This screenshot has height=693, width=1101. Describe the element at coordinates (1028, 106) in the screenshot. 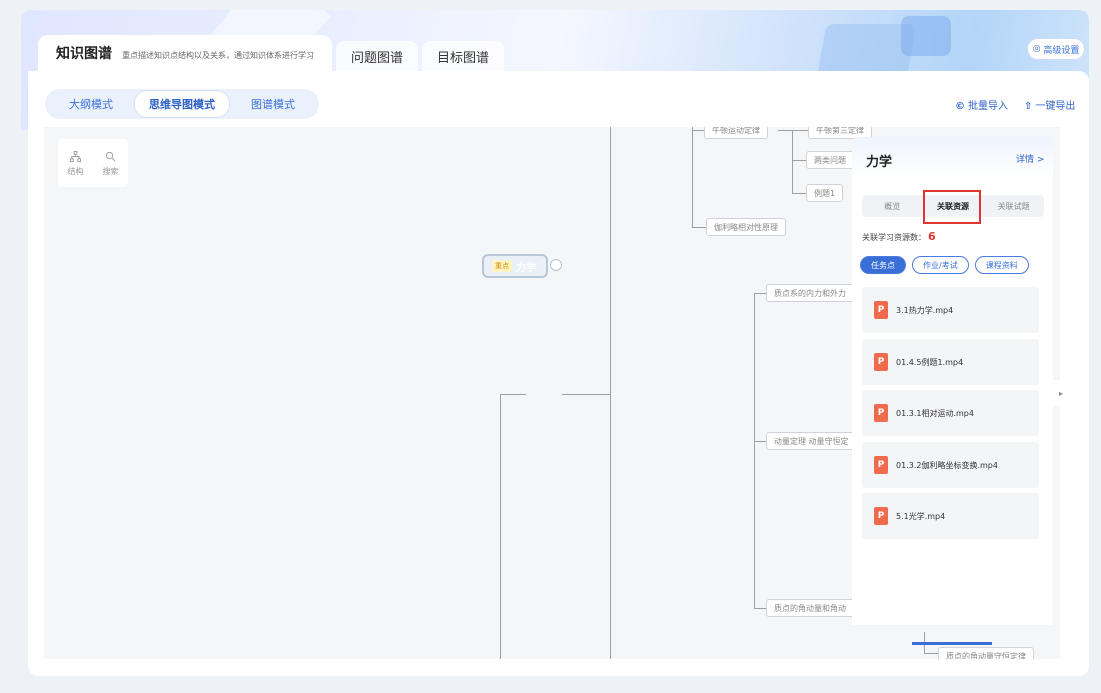

I see `export-icon: ⇧` at that location.